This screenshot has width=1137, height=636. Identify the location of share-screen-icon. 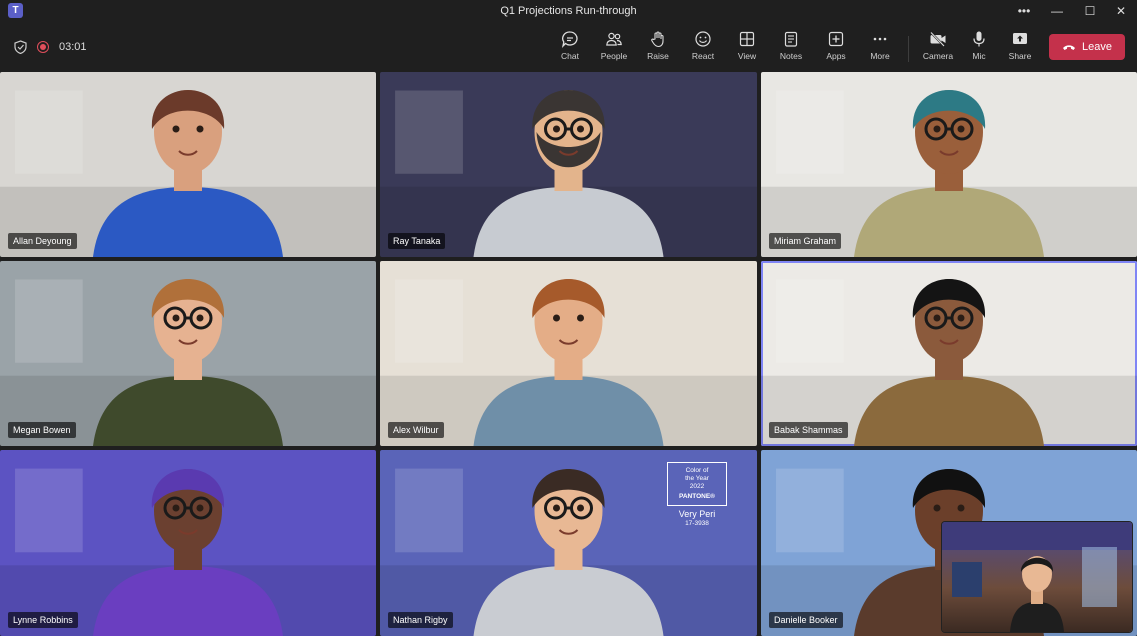
(1020, 38).